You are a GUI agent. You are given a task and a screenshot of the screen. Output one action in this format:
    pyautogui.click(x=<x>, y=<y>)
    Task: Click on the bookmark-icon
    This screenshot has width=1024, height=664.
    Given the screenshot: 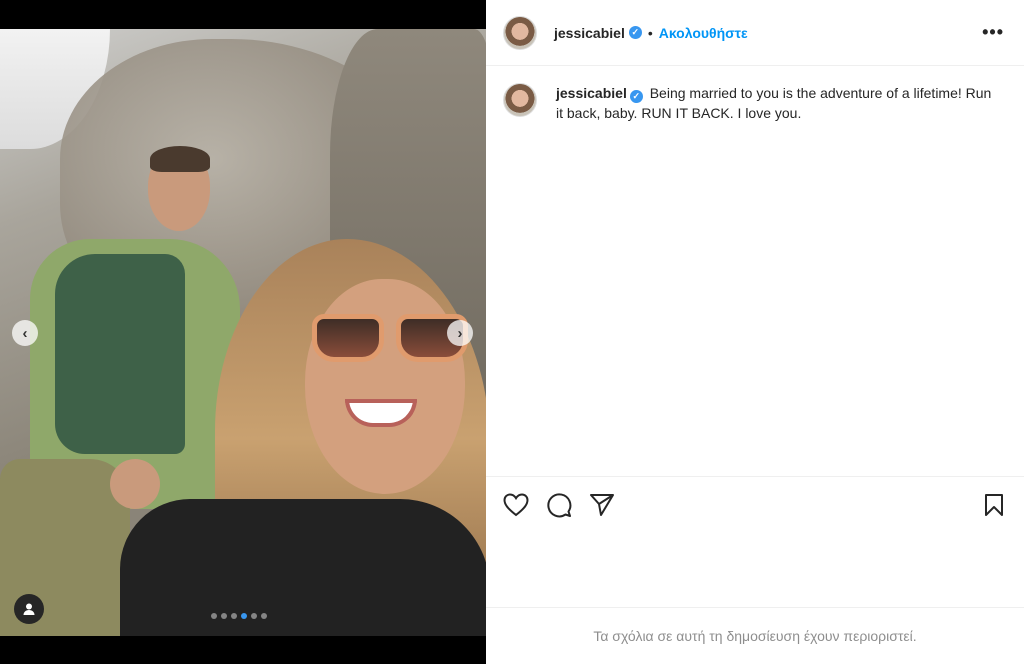 What is the action you would take?
    pyautogui.click(x=994, y=504)
    